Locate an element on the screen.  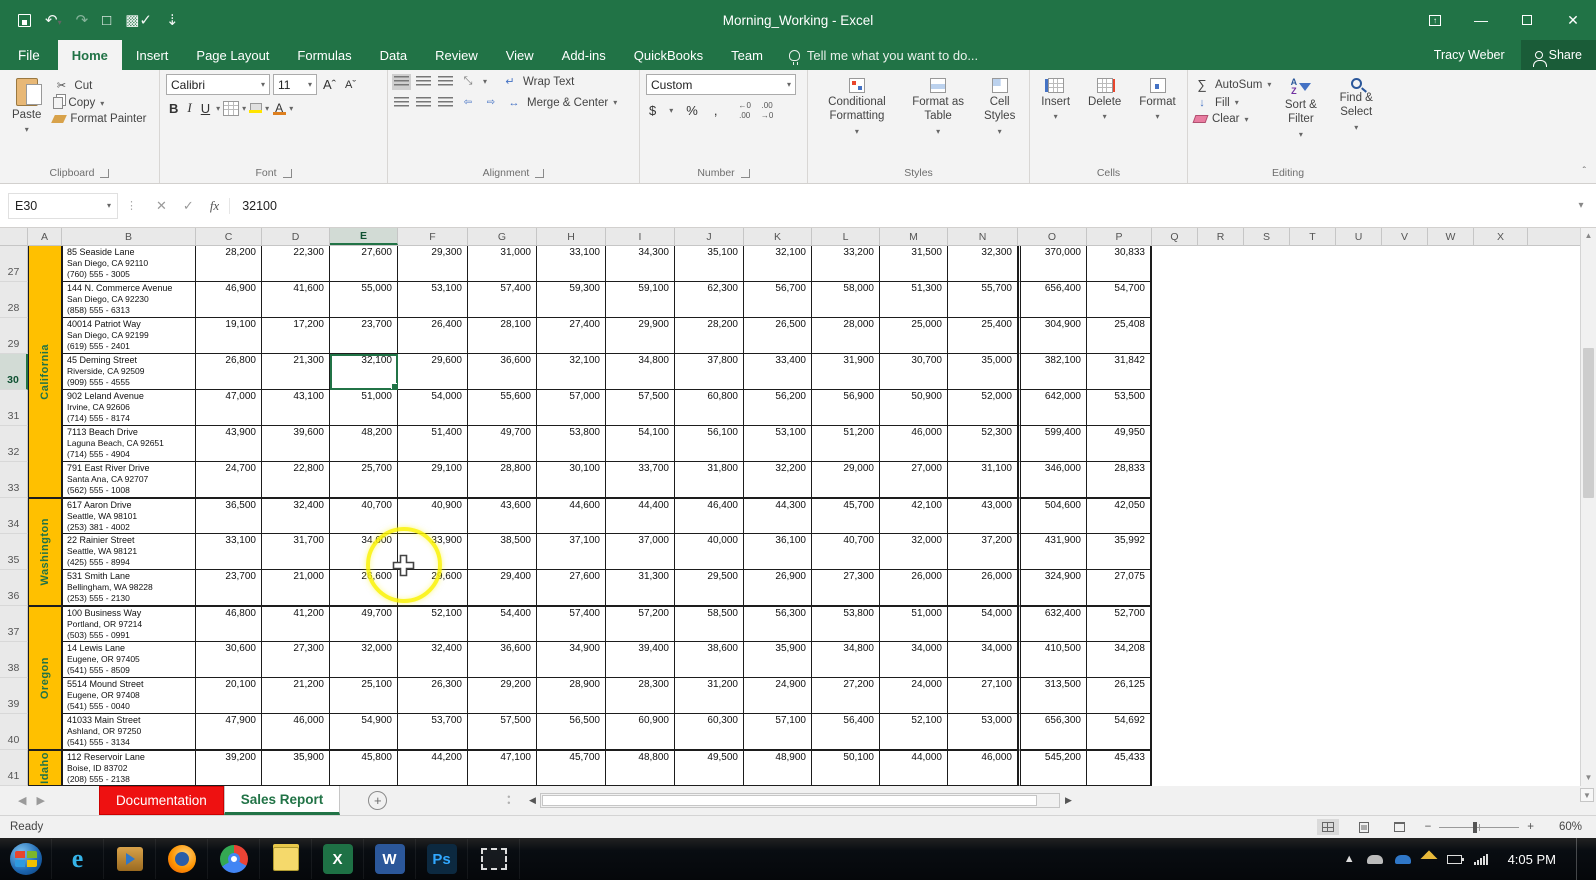
cell-K38: 35,900 is located at coordinates (778, 660).